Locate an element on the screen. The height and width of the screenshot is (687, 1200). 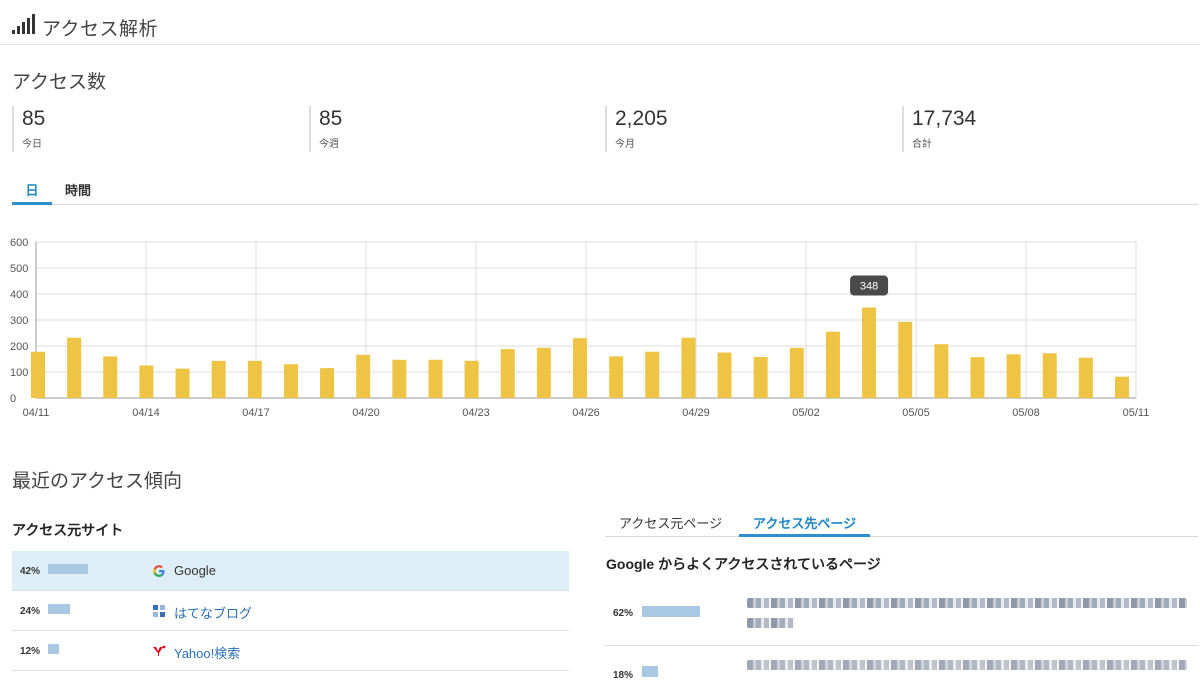
page-title: アクセス解析 is located at coordinates (100, 29).